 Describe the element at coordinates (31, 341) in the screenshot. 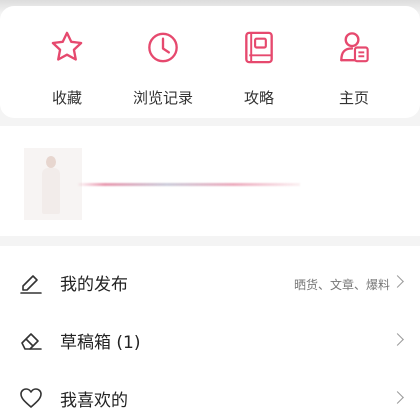

I see `eraser-icon` at that location.